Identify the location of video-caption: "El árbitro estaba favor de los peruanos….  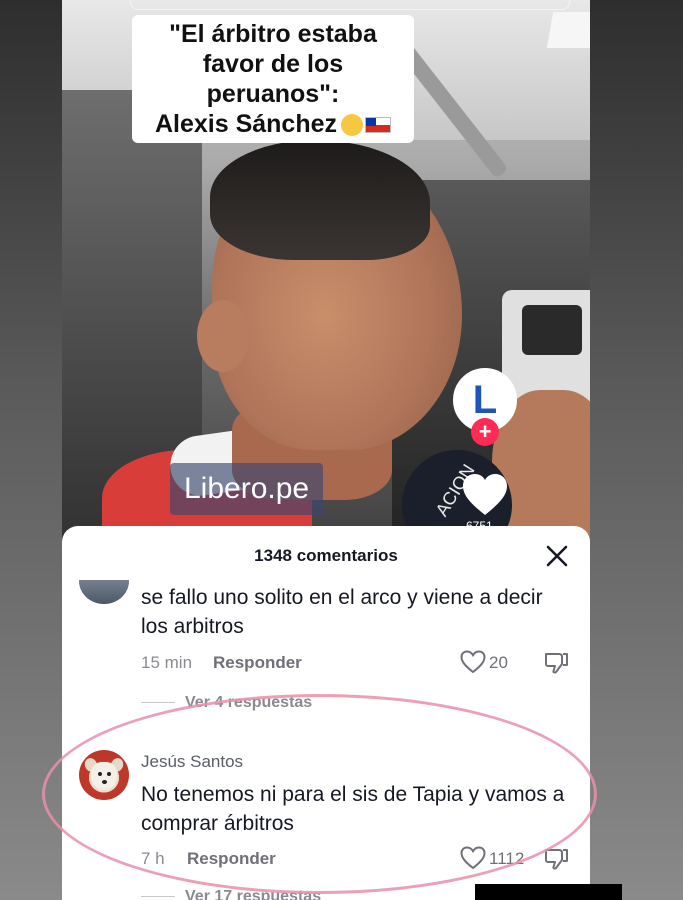
(273, 79).